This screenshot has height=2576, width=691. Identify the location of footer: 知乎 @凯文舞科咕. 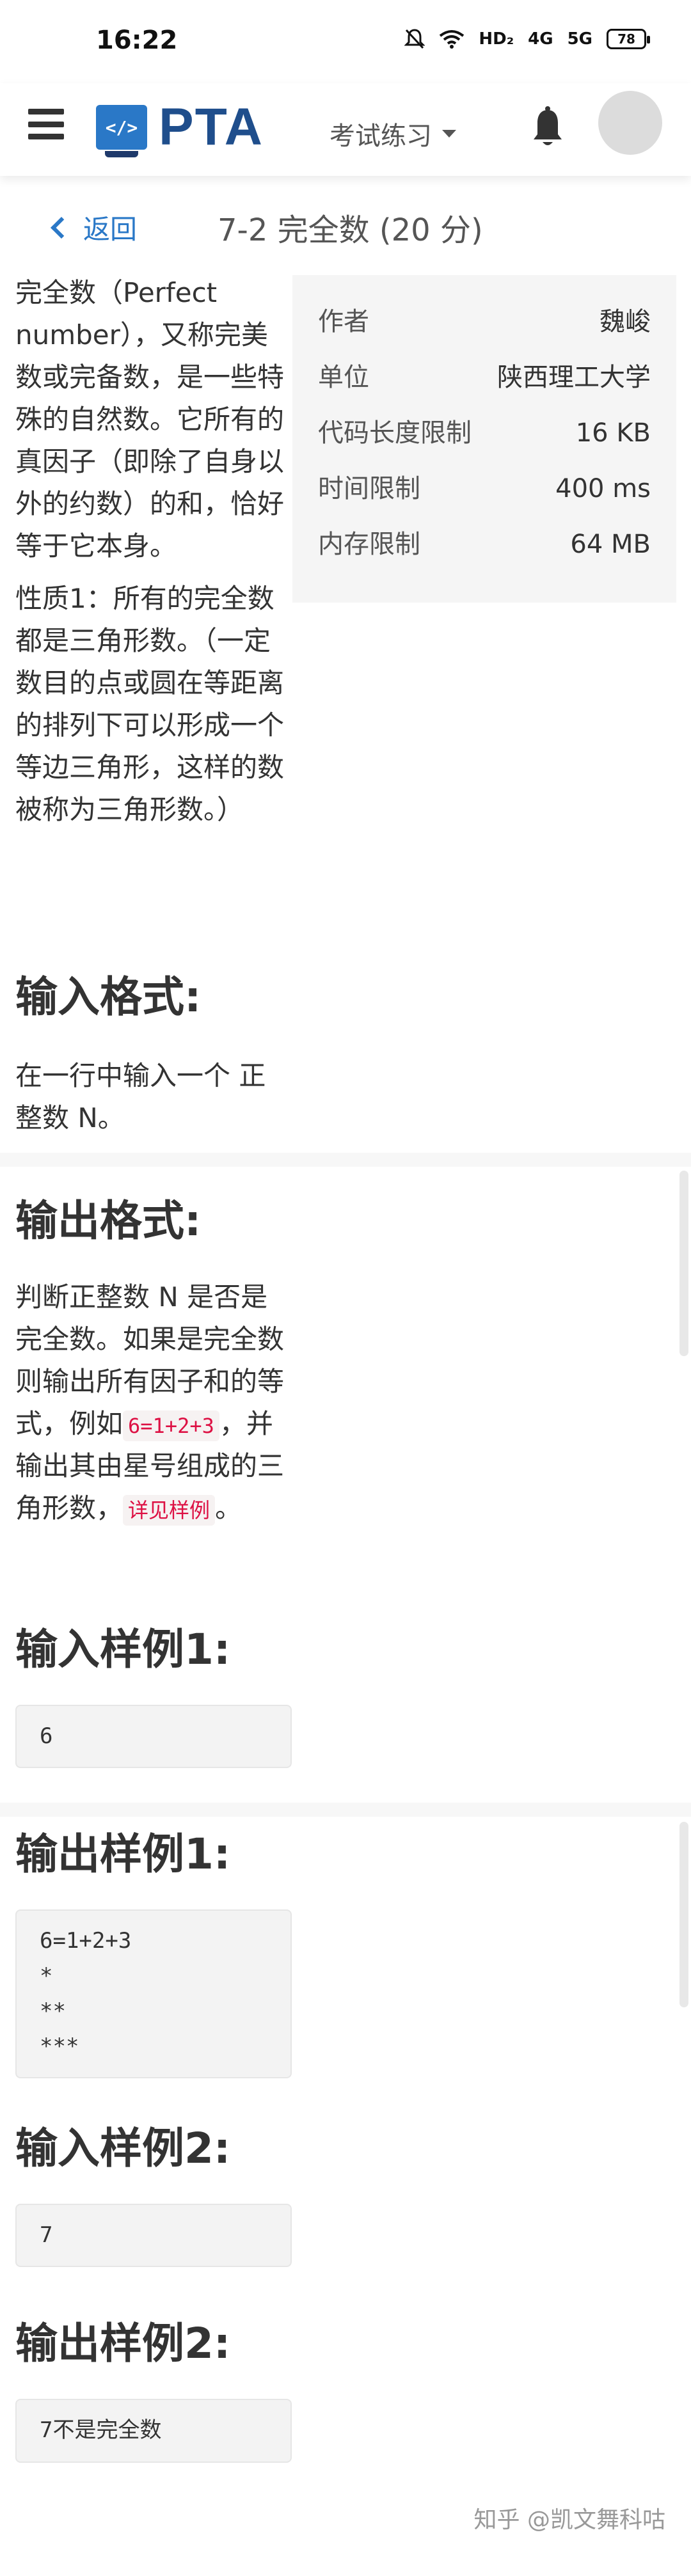
(345, 2522).